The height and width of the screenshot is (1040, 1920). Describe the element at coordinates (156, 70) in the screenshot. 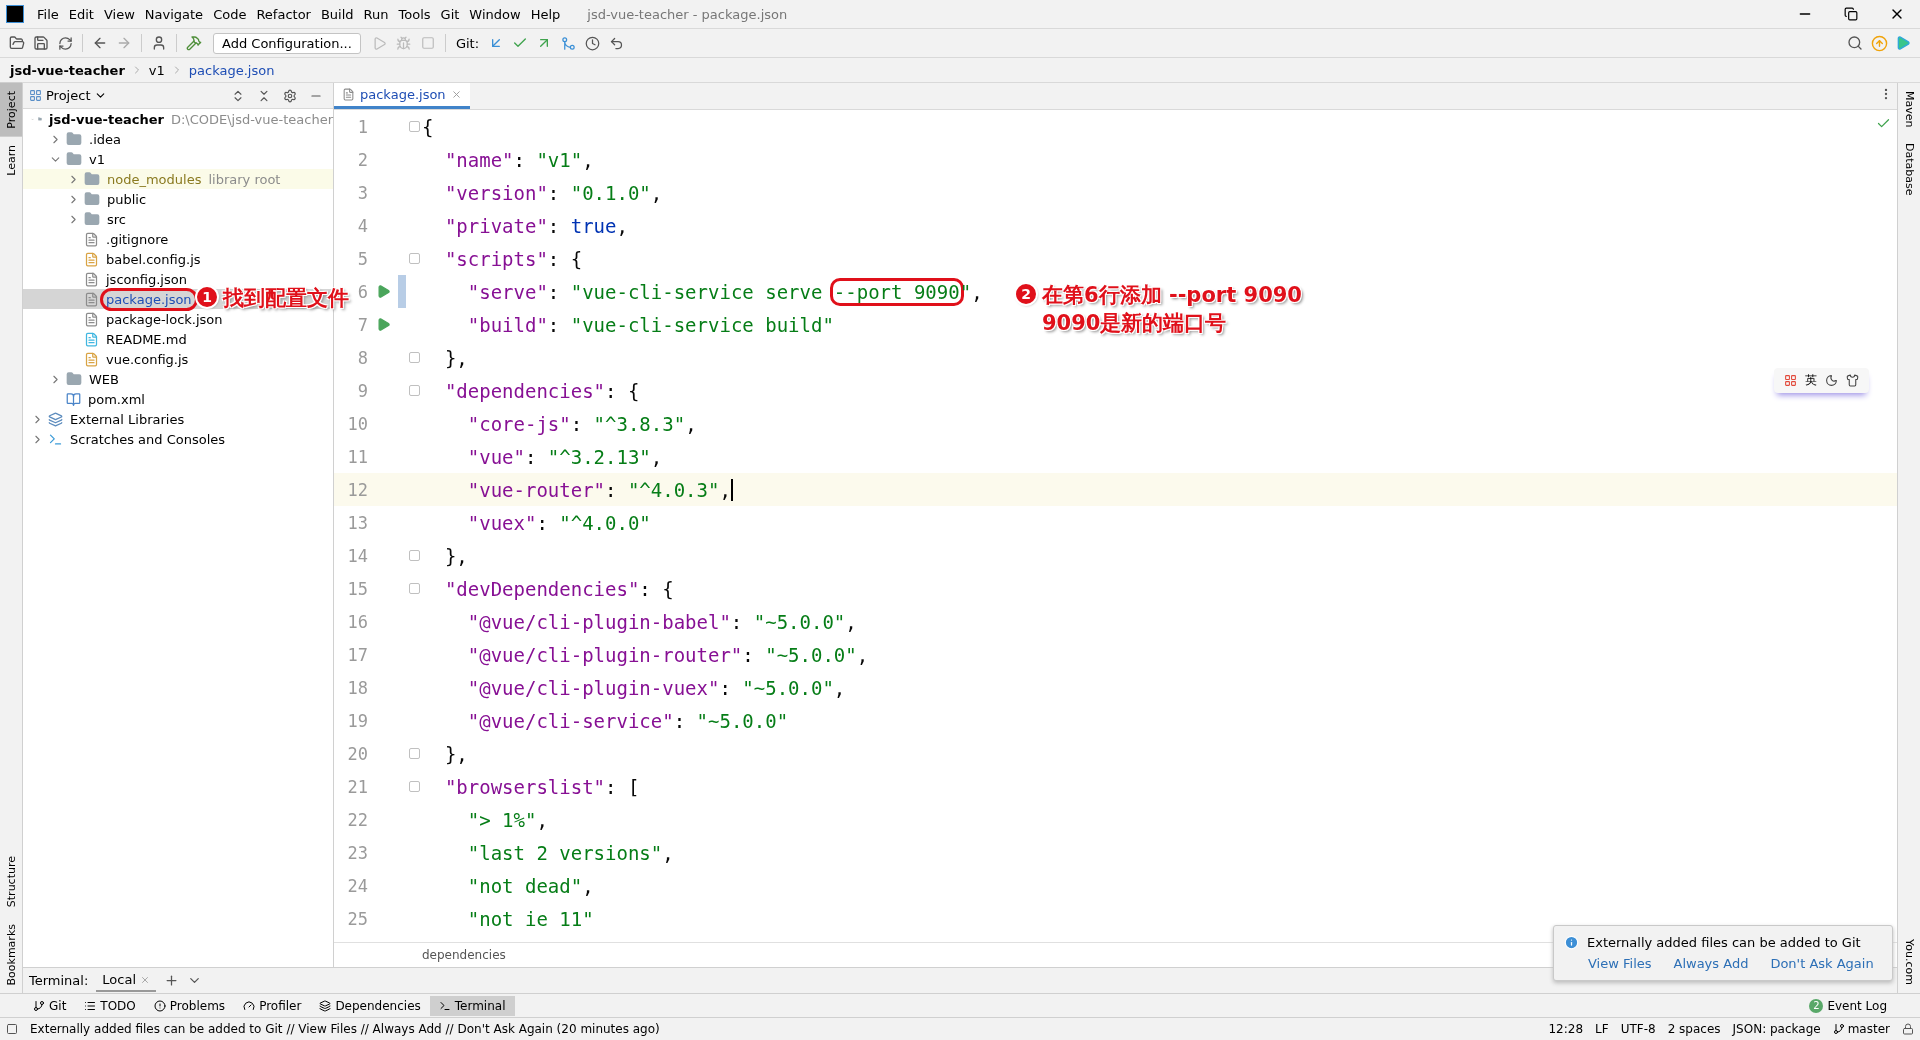

I see `breadcrumb-item: v1` at that location.